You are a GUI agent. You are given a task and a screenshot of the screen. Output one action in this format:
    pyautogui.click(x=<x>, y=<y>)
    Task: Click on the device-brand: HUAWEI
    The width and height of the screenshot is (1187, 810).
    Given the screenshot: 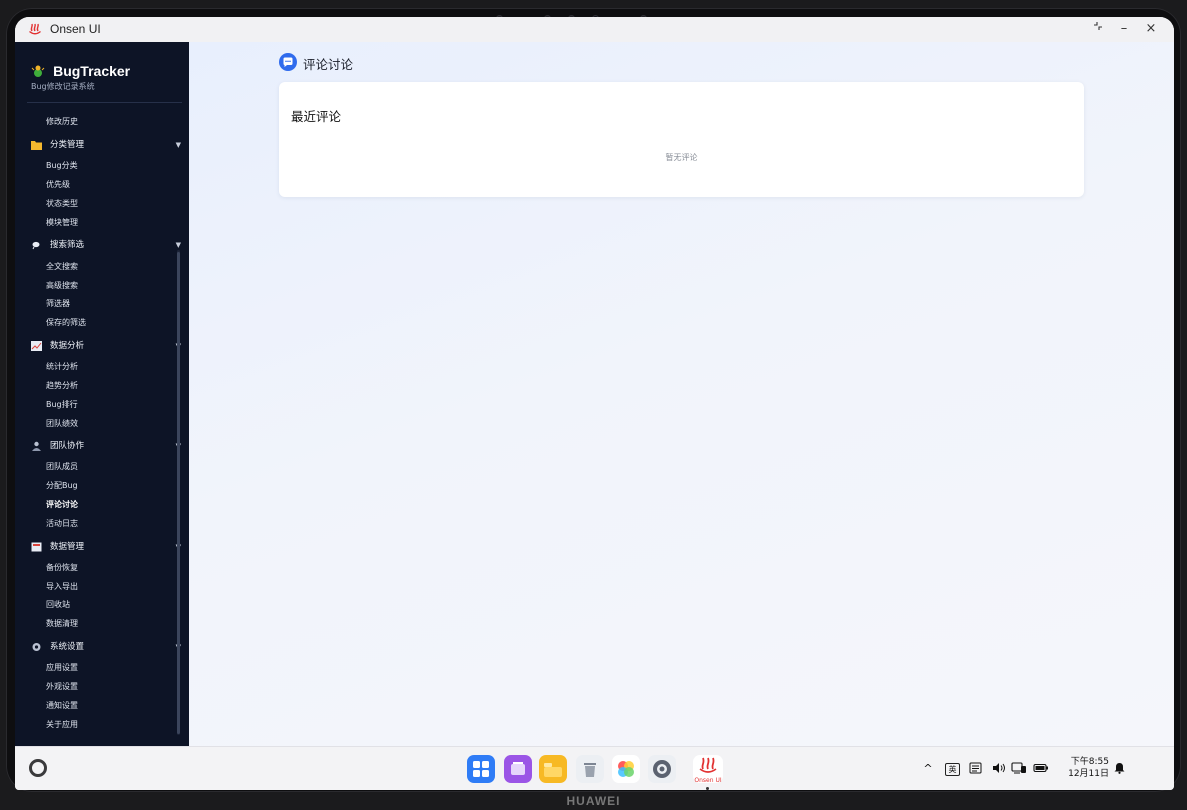 What is the action you would take?
    pyautogui.click(x=593, y=801)
    